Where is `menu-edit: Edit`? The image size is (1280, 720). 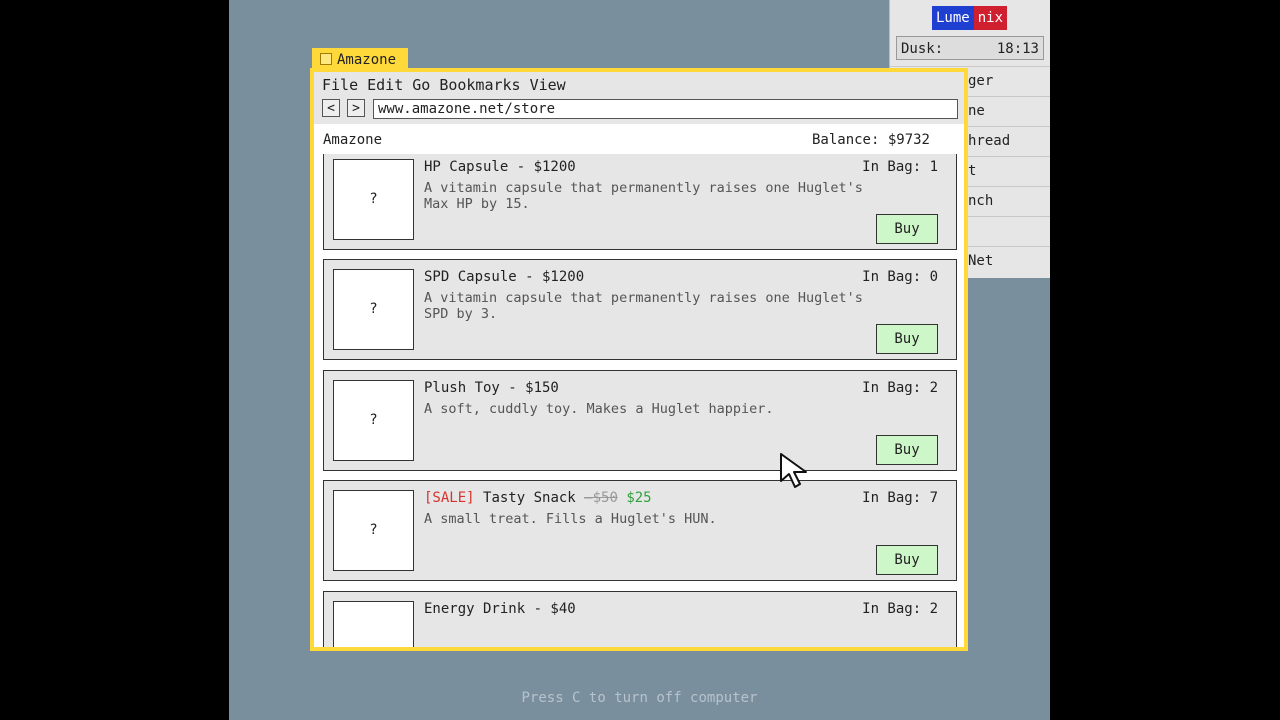
menu-edit: Edit is located at coordinates (385, 84).